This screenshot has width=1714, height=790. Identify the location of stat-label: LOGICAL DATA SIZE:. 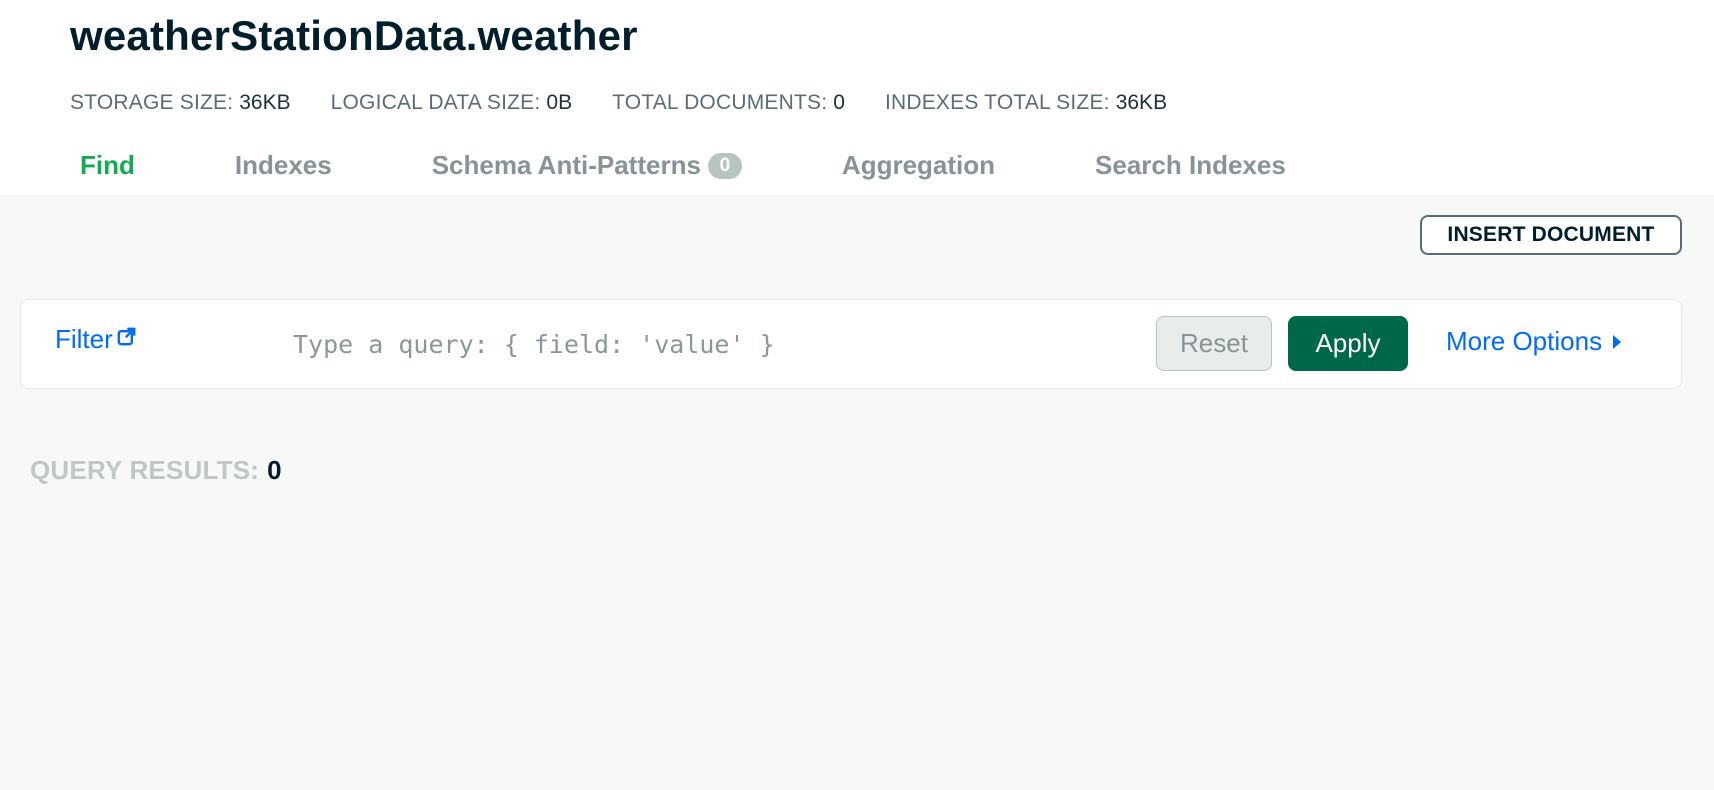
(435, 102).